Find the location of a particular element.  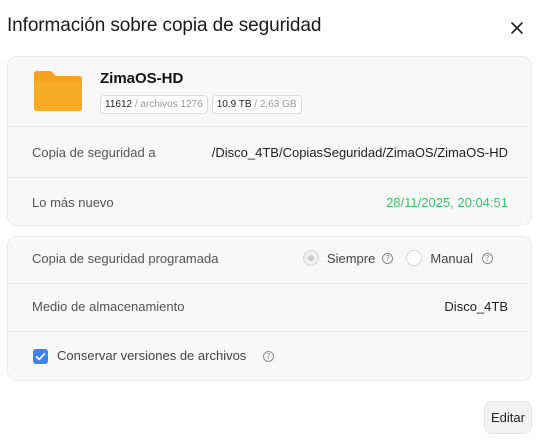

dialog-title: Información sobre copia de seguridad is located at coordinates (164, 25).